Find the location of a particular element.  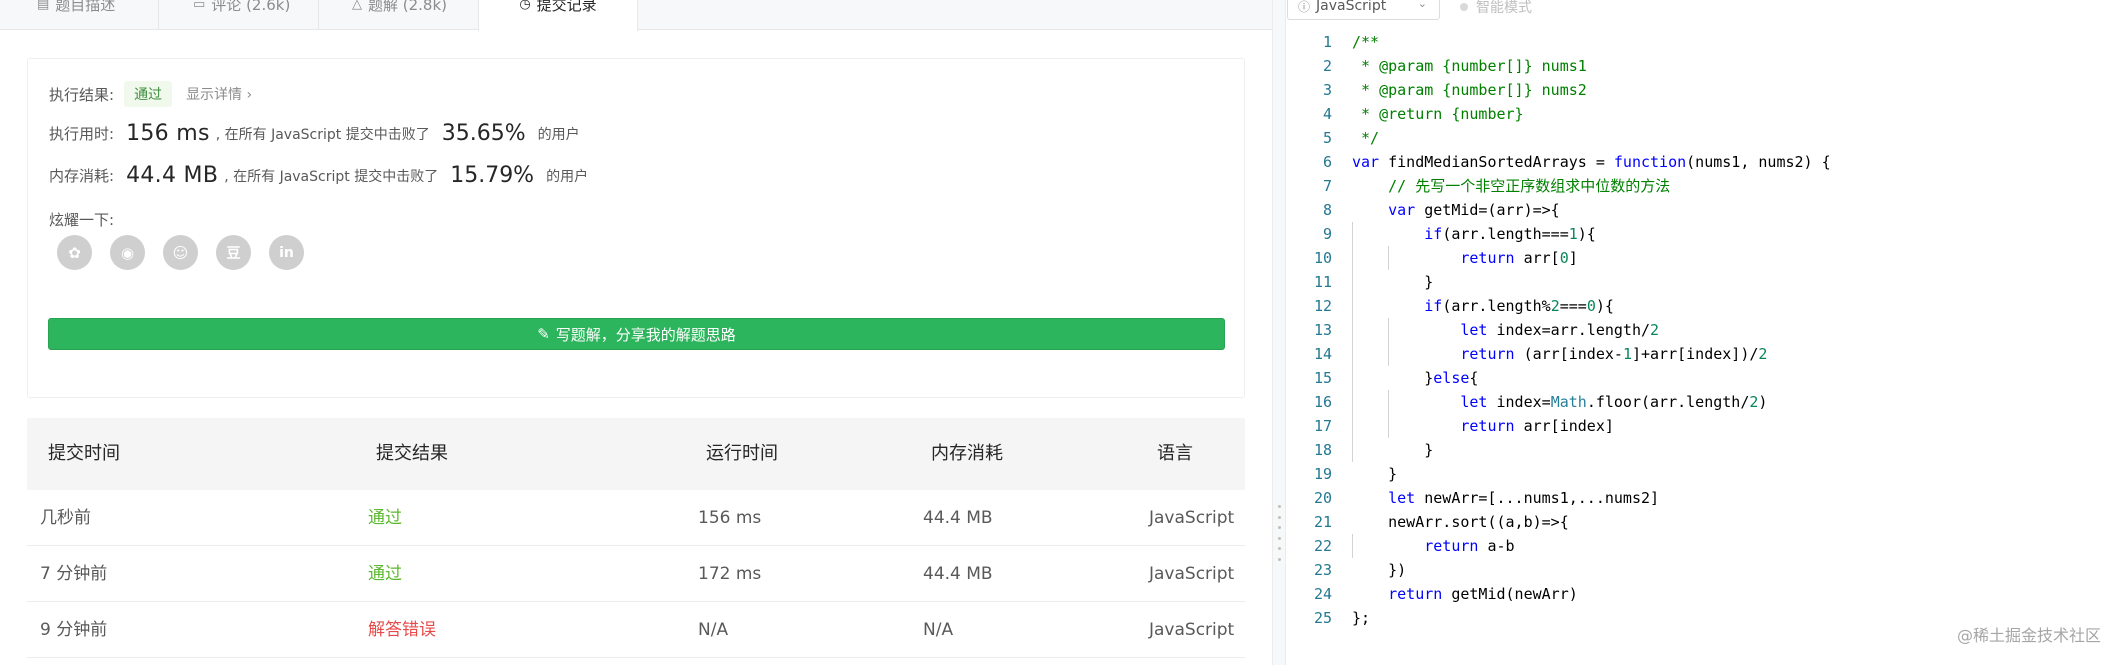

tab-comments: ▭ 评论 (2.6k) is located at coordinates (241, 15).